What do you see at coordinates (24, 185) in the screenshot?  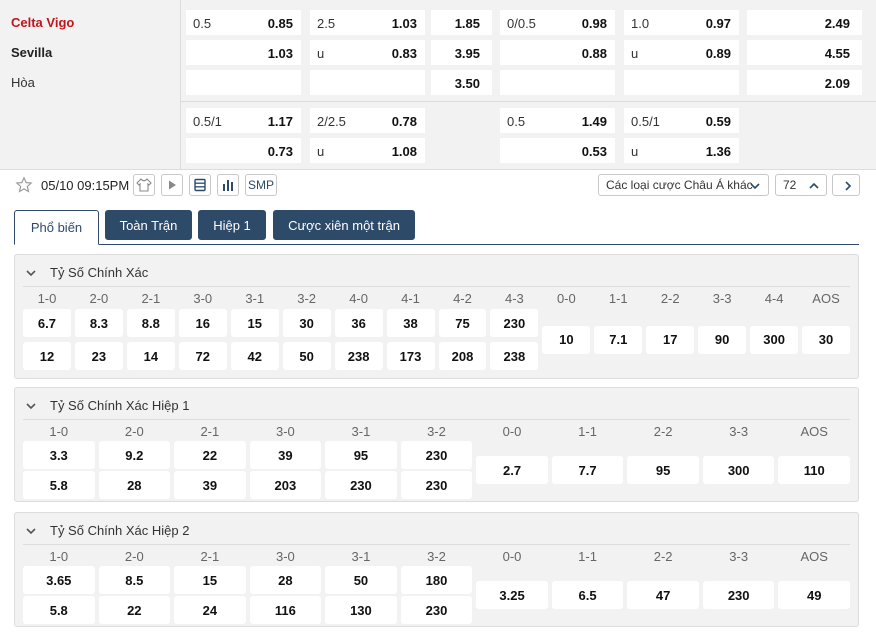 I see `star-icon` at bounding box center [24, 185].